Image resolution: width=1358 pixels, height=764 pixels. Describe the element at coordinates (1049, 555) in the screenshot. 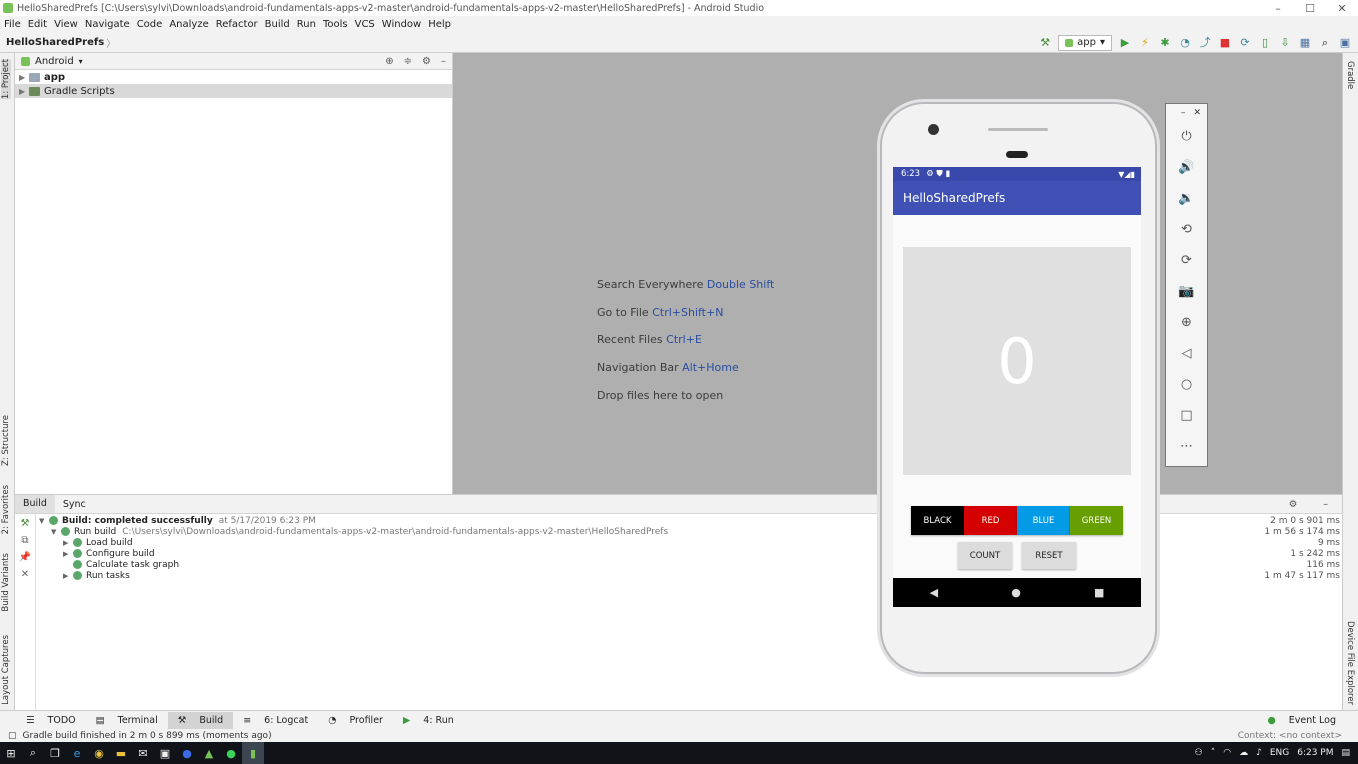

I see `reset-button: RESET` at that location.